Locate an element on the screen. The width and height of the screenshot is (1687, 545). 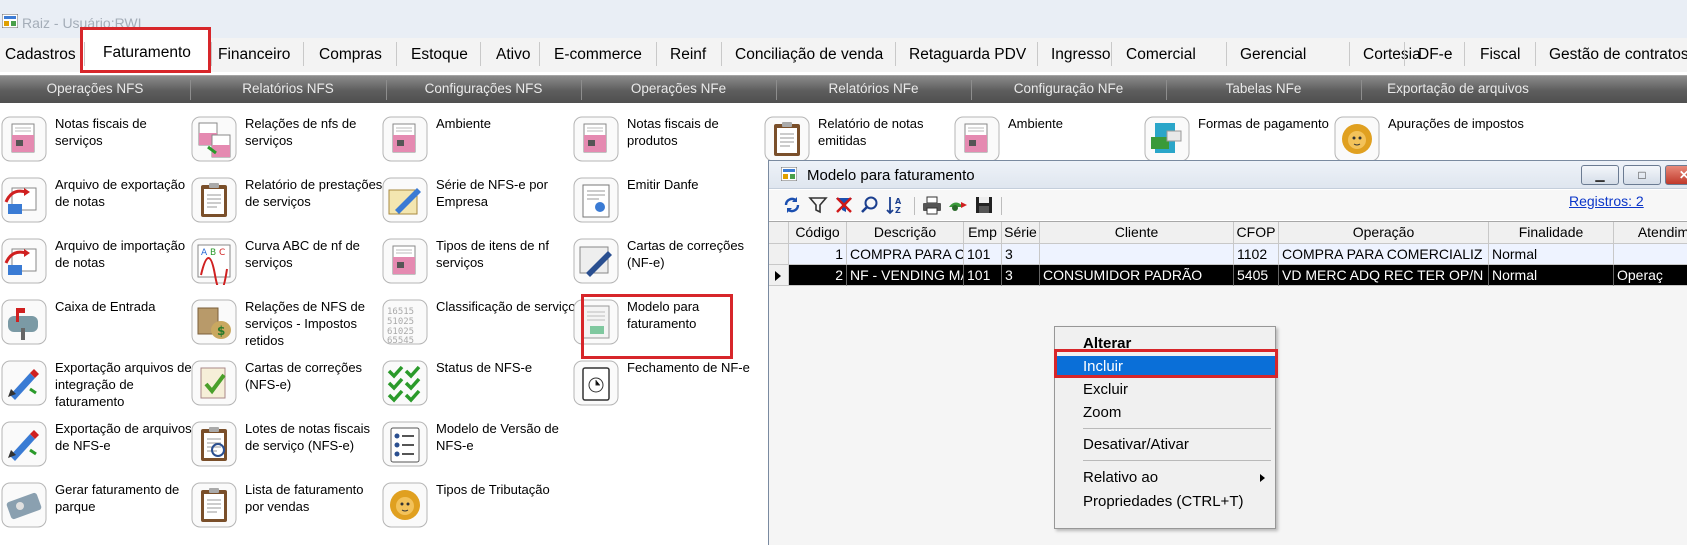
sort-az-icon: AZ is located at coordinates (896, 205).